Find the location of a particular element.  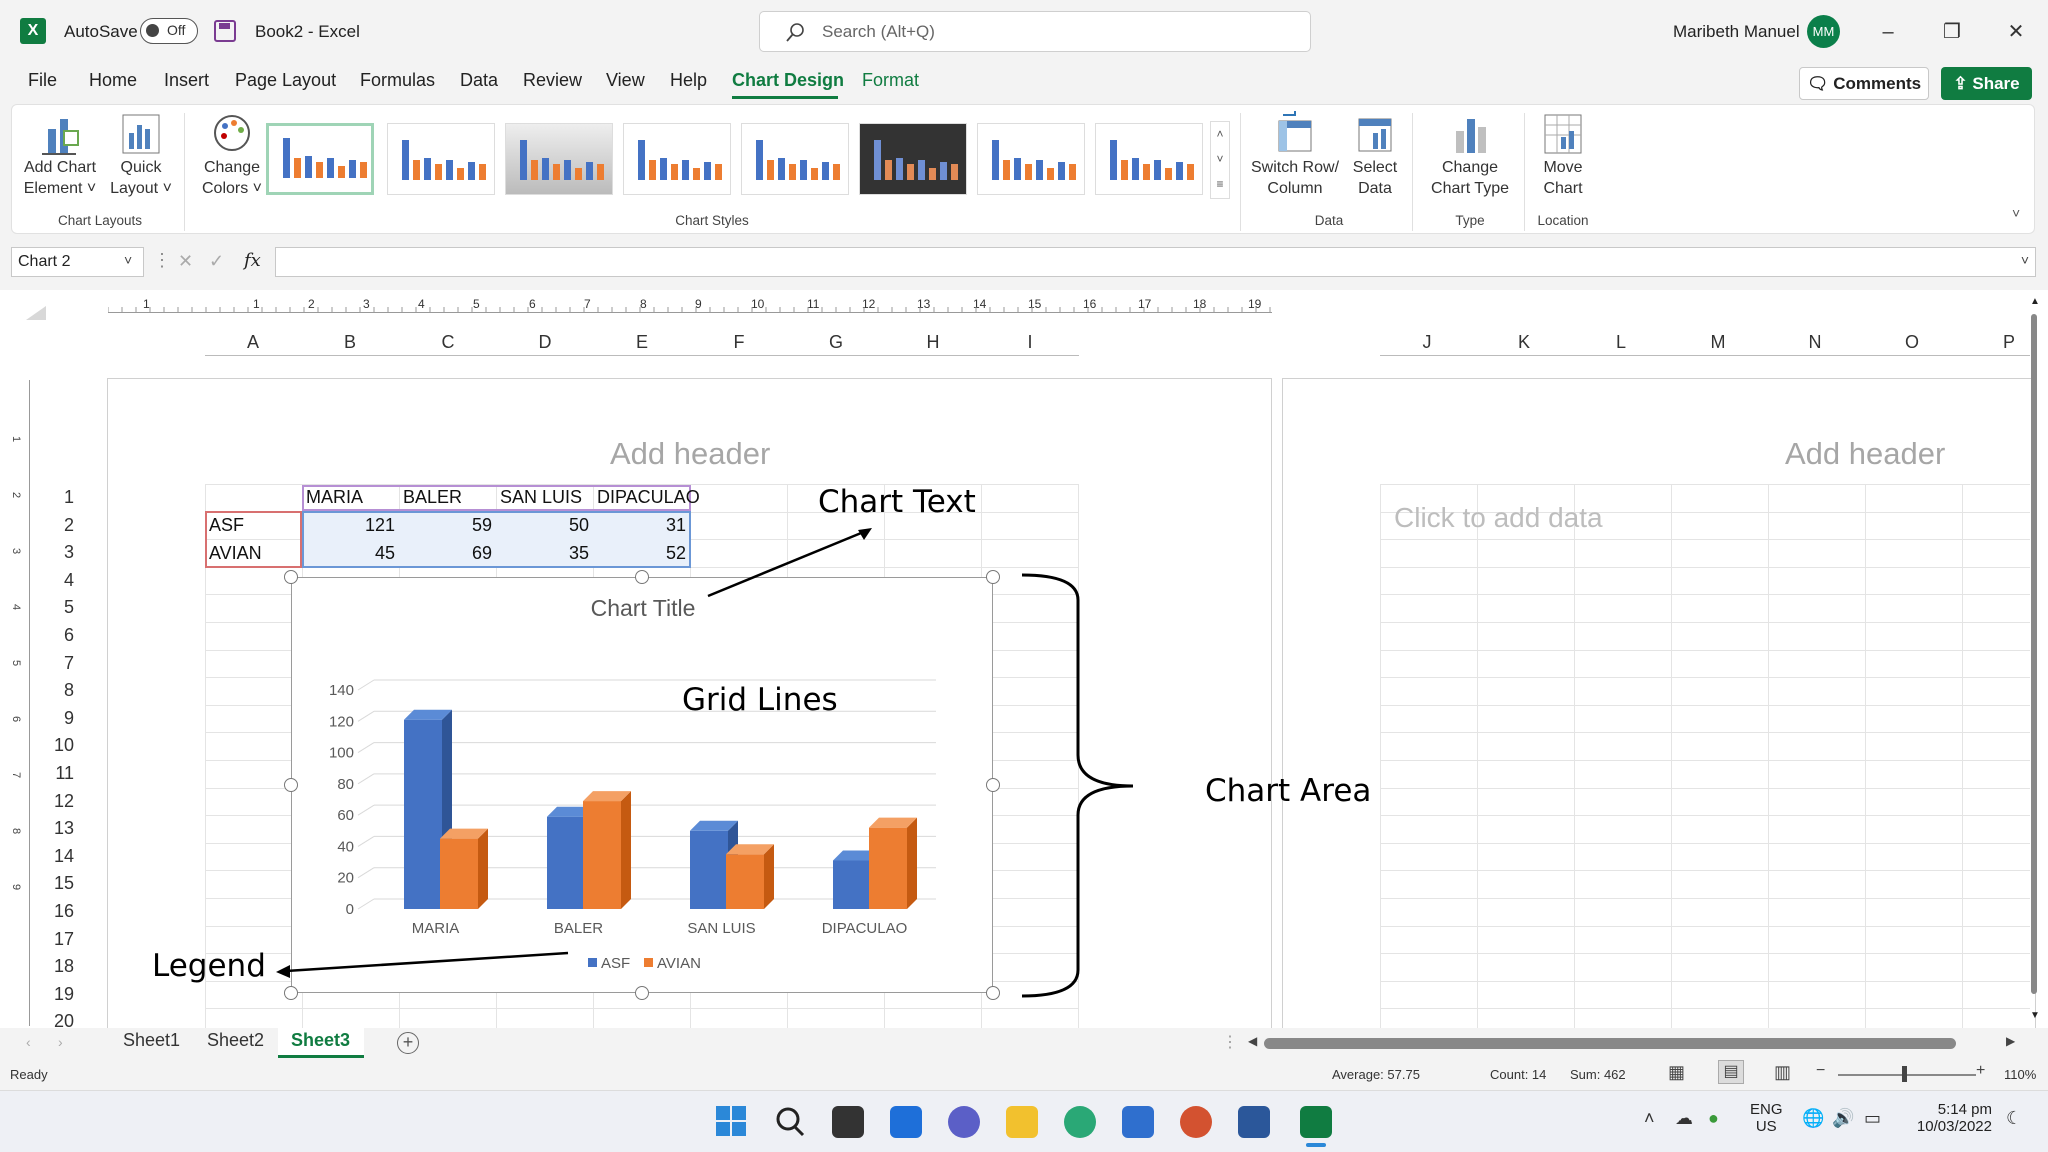

battery-icon: ▭ is located at coordinates (1872, 1118).